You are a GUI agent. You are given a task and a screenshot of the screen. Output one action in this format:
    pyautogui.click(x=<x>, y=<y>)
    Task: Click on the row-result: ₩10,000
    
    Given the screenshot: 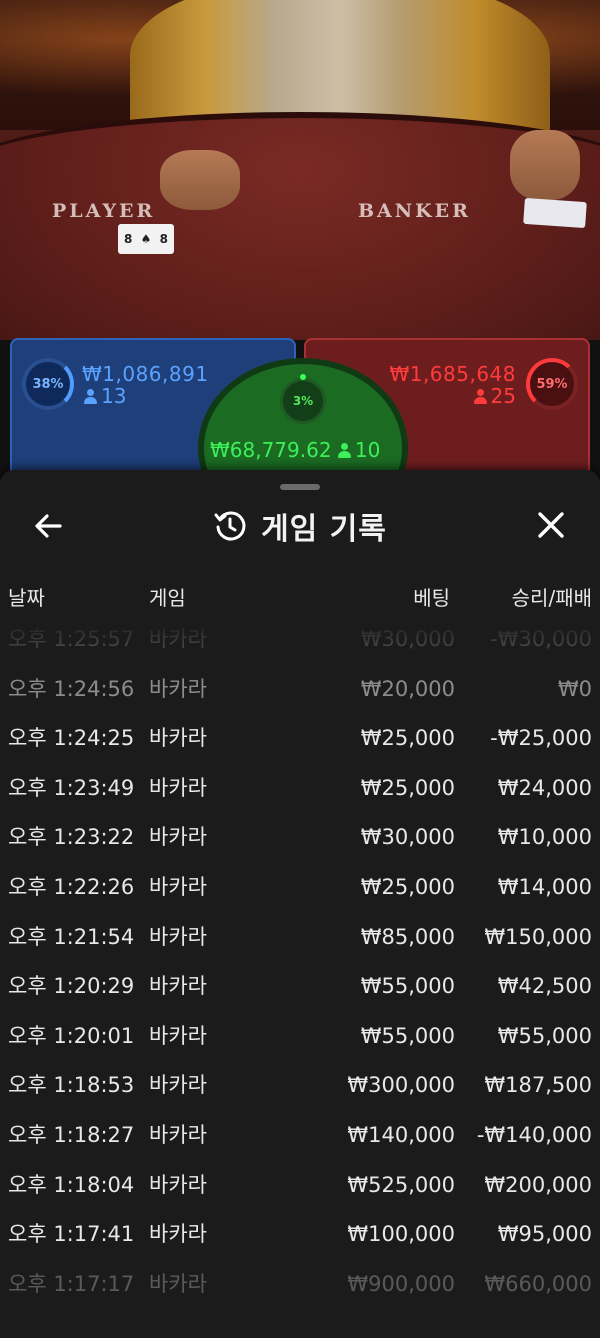 What is the action you would take?
    pyautogui.click(x=544, y=837)
    